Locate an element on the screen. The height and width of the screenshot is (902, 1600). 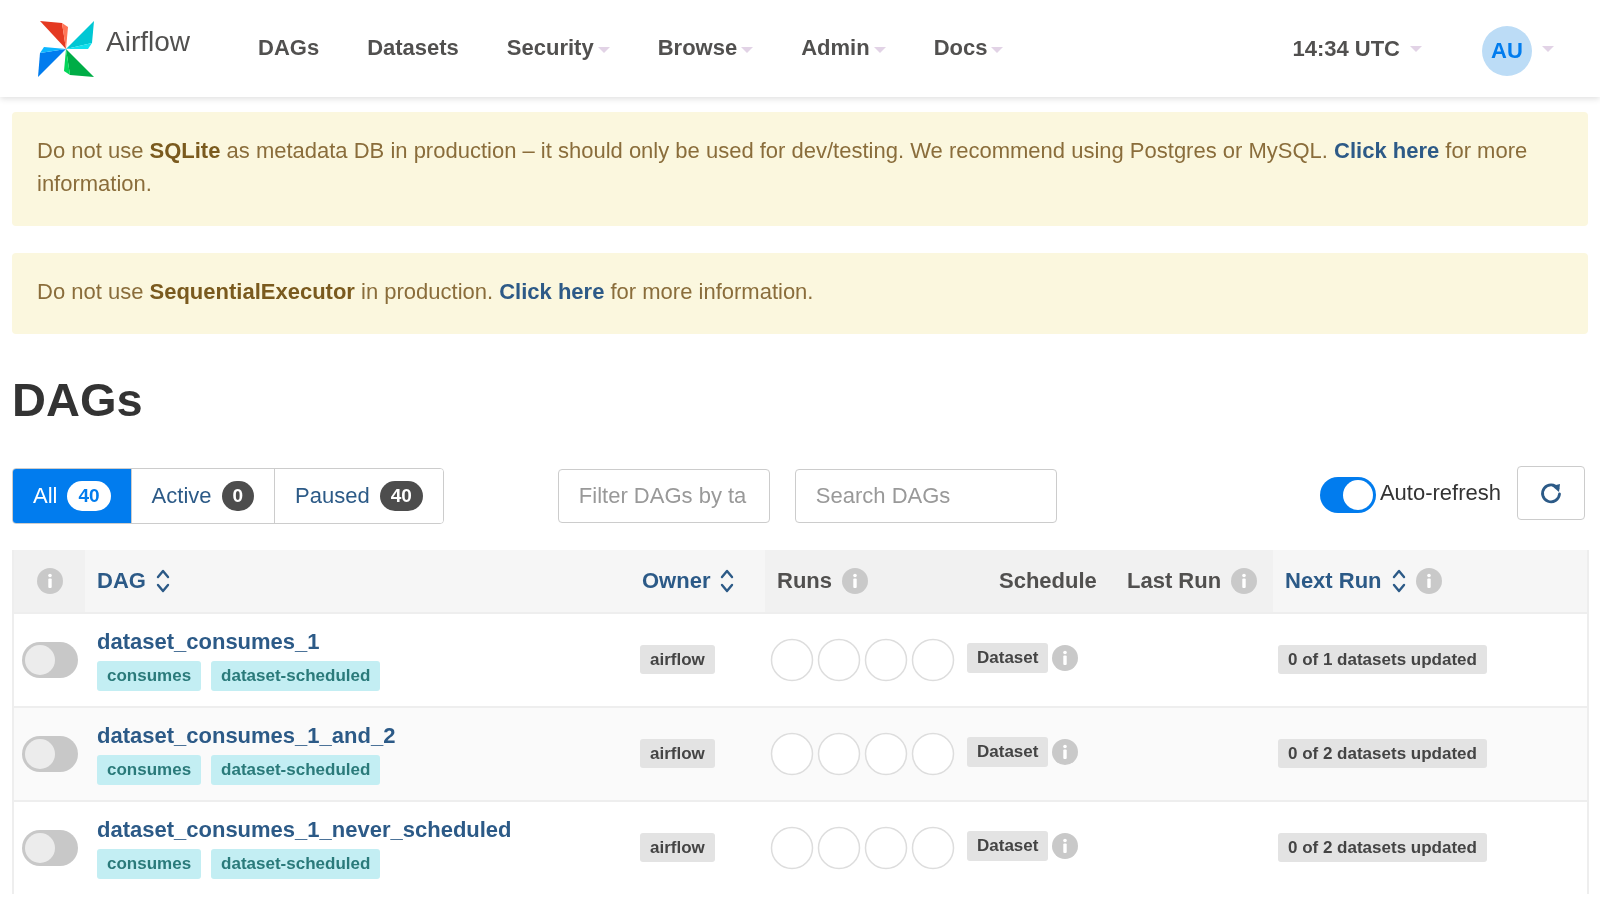
dag-name-link: dataset_consumes_1 is located at coordinates (208, 642).